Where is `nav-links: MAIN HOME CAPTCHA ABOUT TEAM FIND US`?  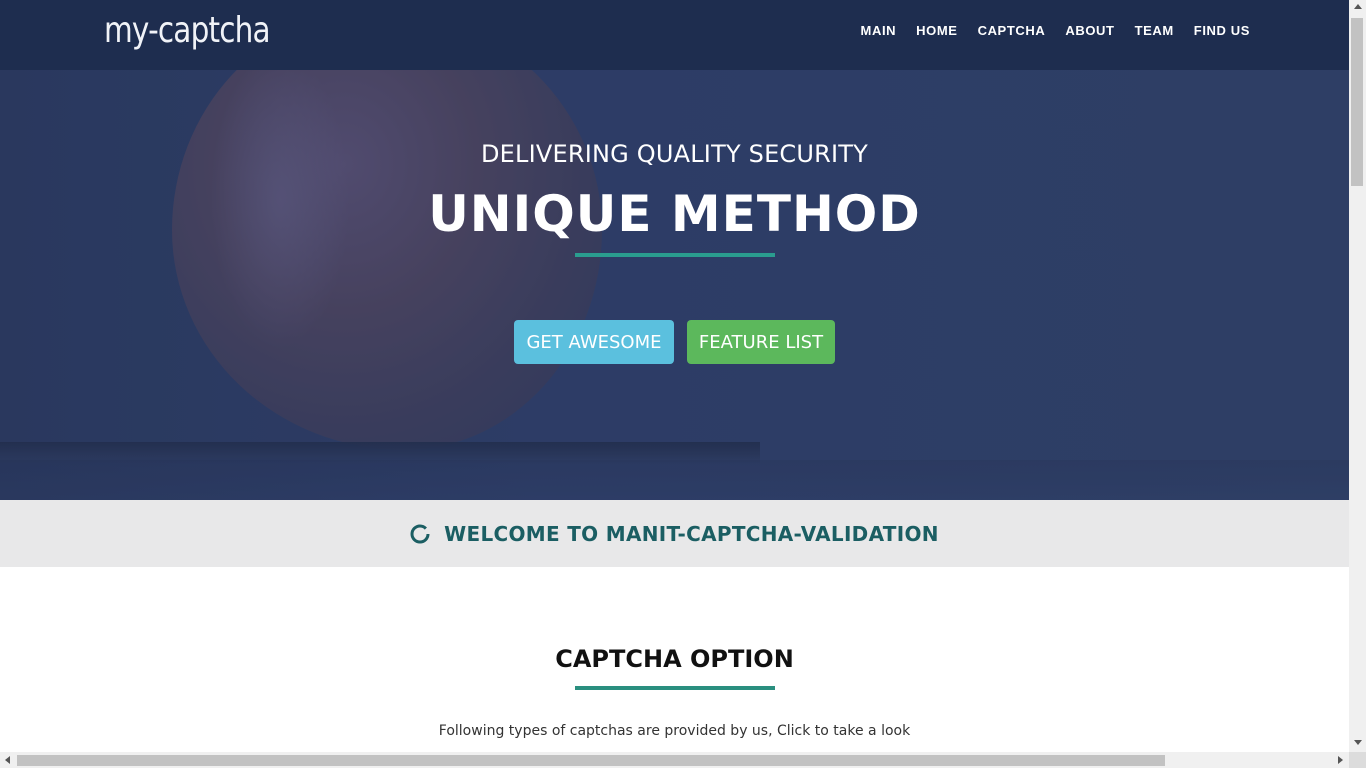
nav-links: MAIN HOME CAPTCHA ABOUT TEAM FIND US is located at coordinates (1045, 30).